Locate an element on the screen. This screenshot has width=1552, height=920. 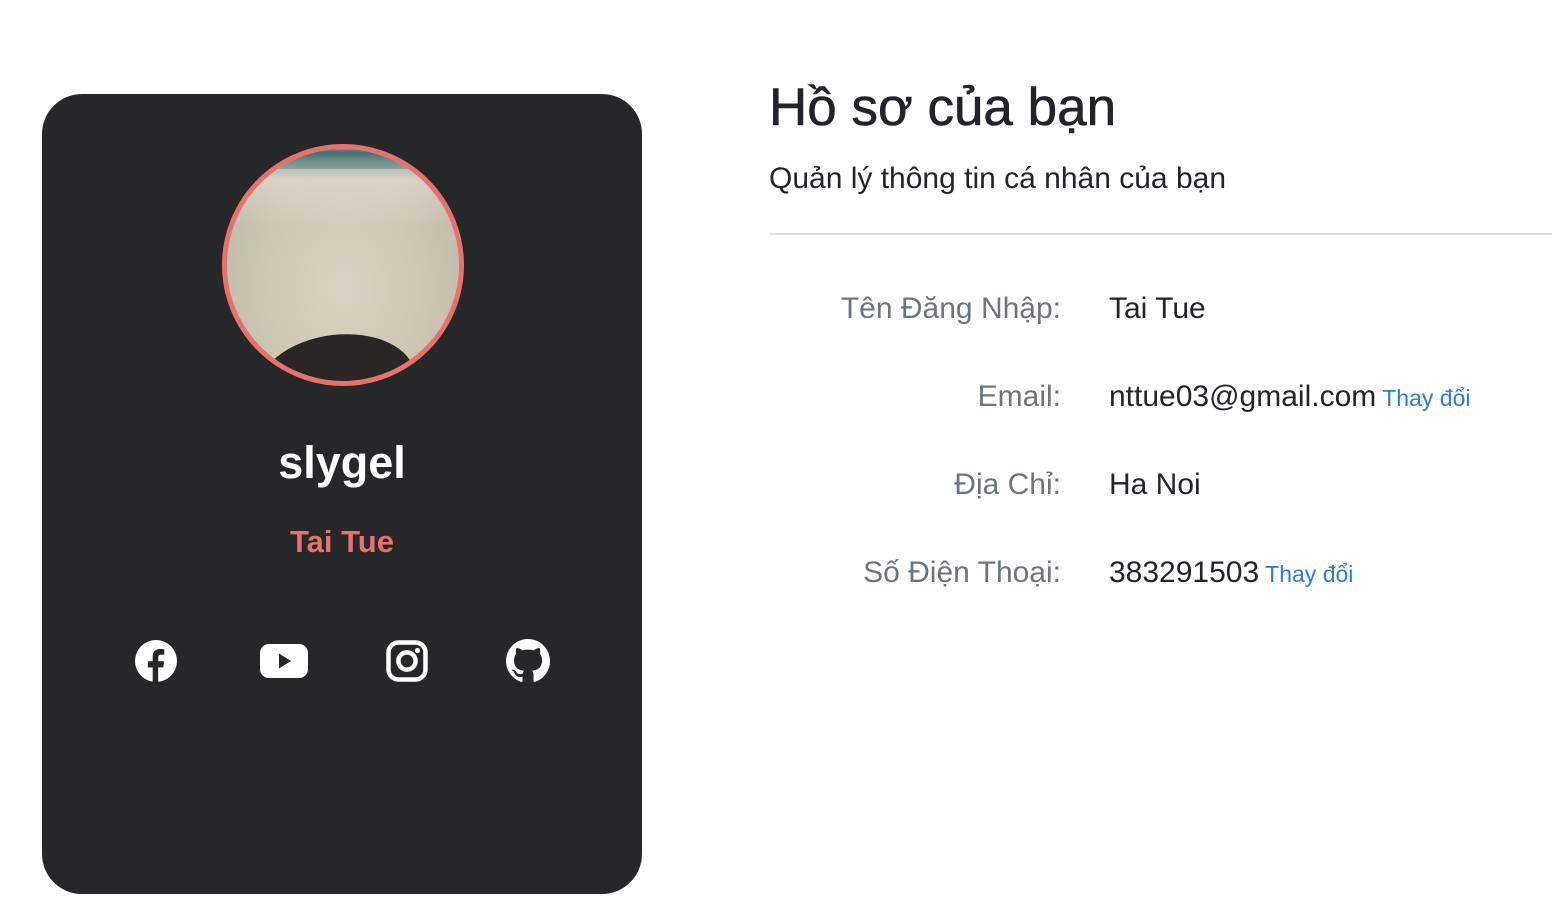
field-row-address: Địa Chỉ: Ha Noi is located at coordinates (1160, 485).